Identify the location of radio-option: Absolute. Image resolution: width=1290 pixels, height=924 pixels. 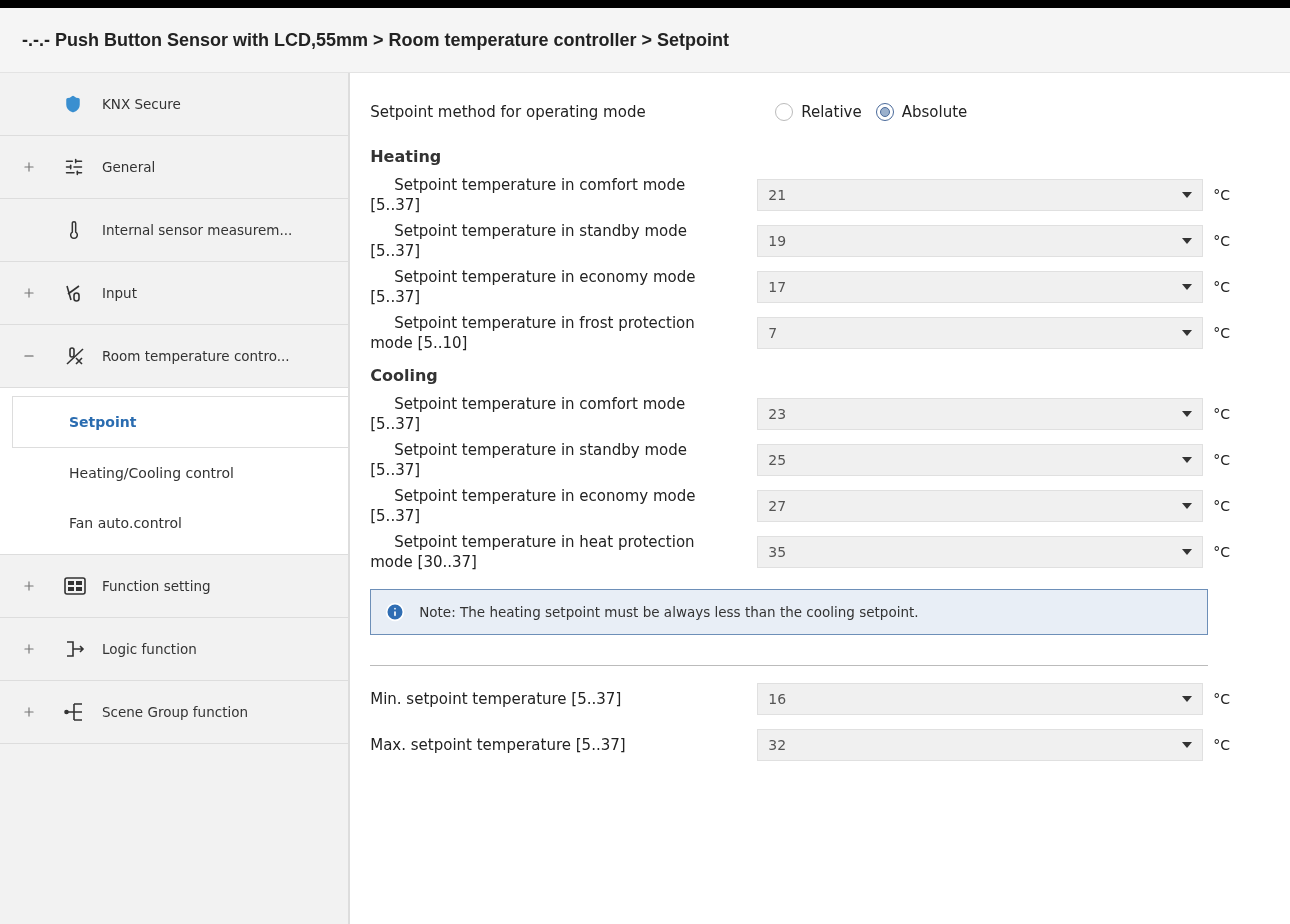
(921, 112).